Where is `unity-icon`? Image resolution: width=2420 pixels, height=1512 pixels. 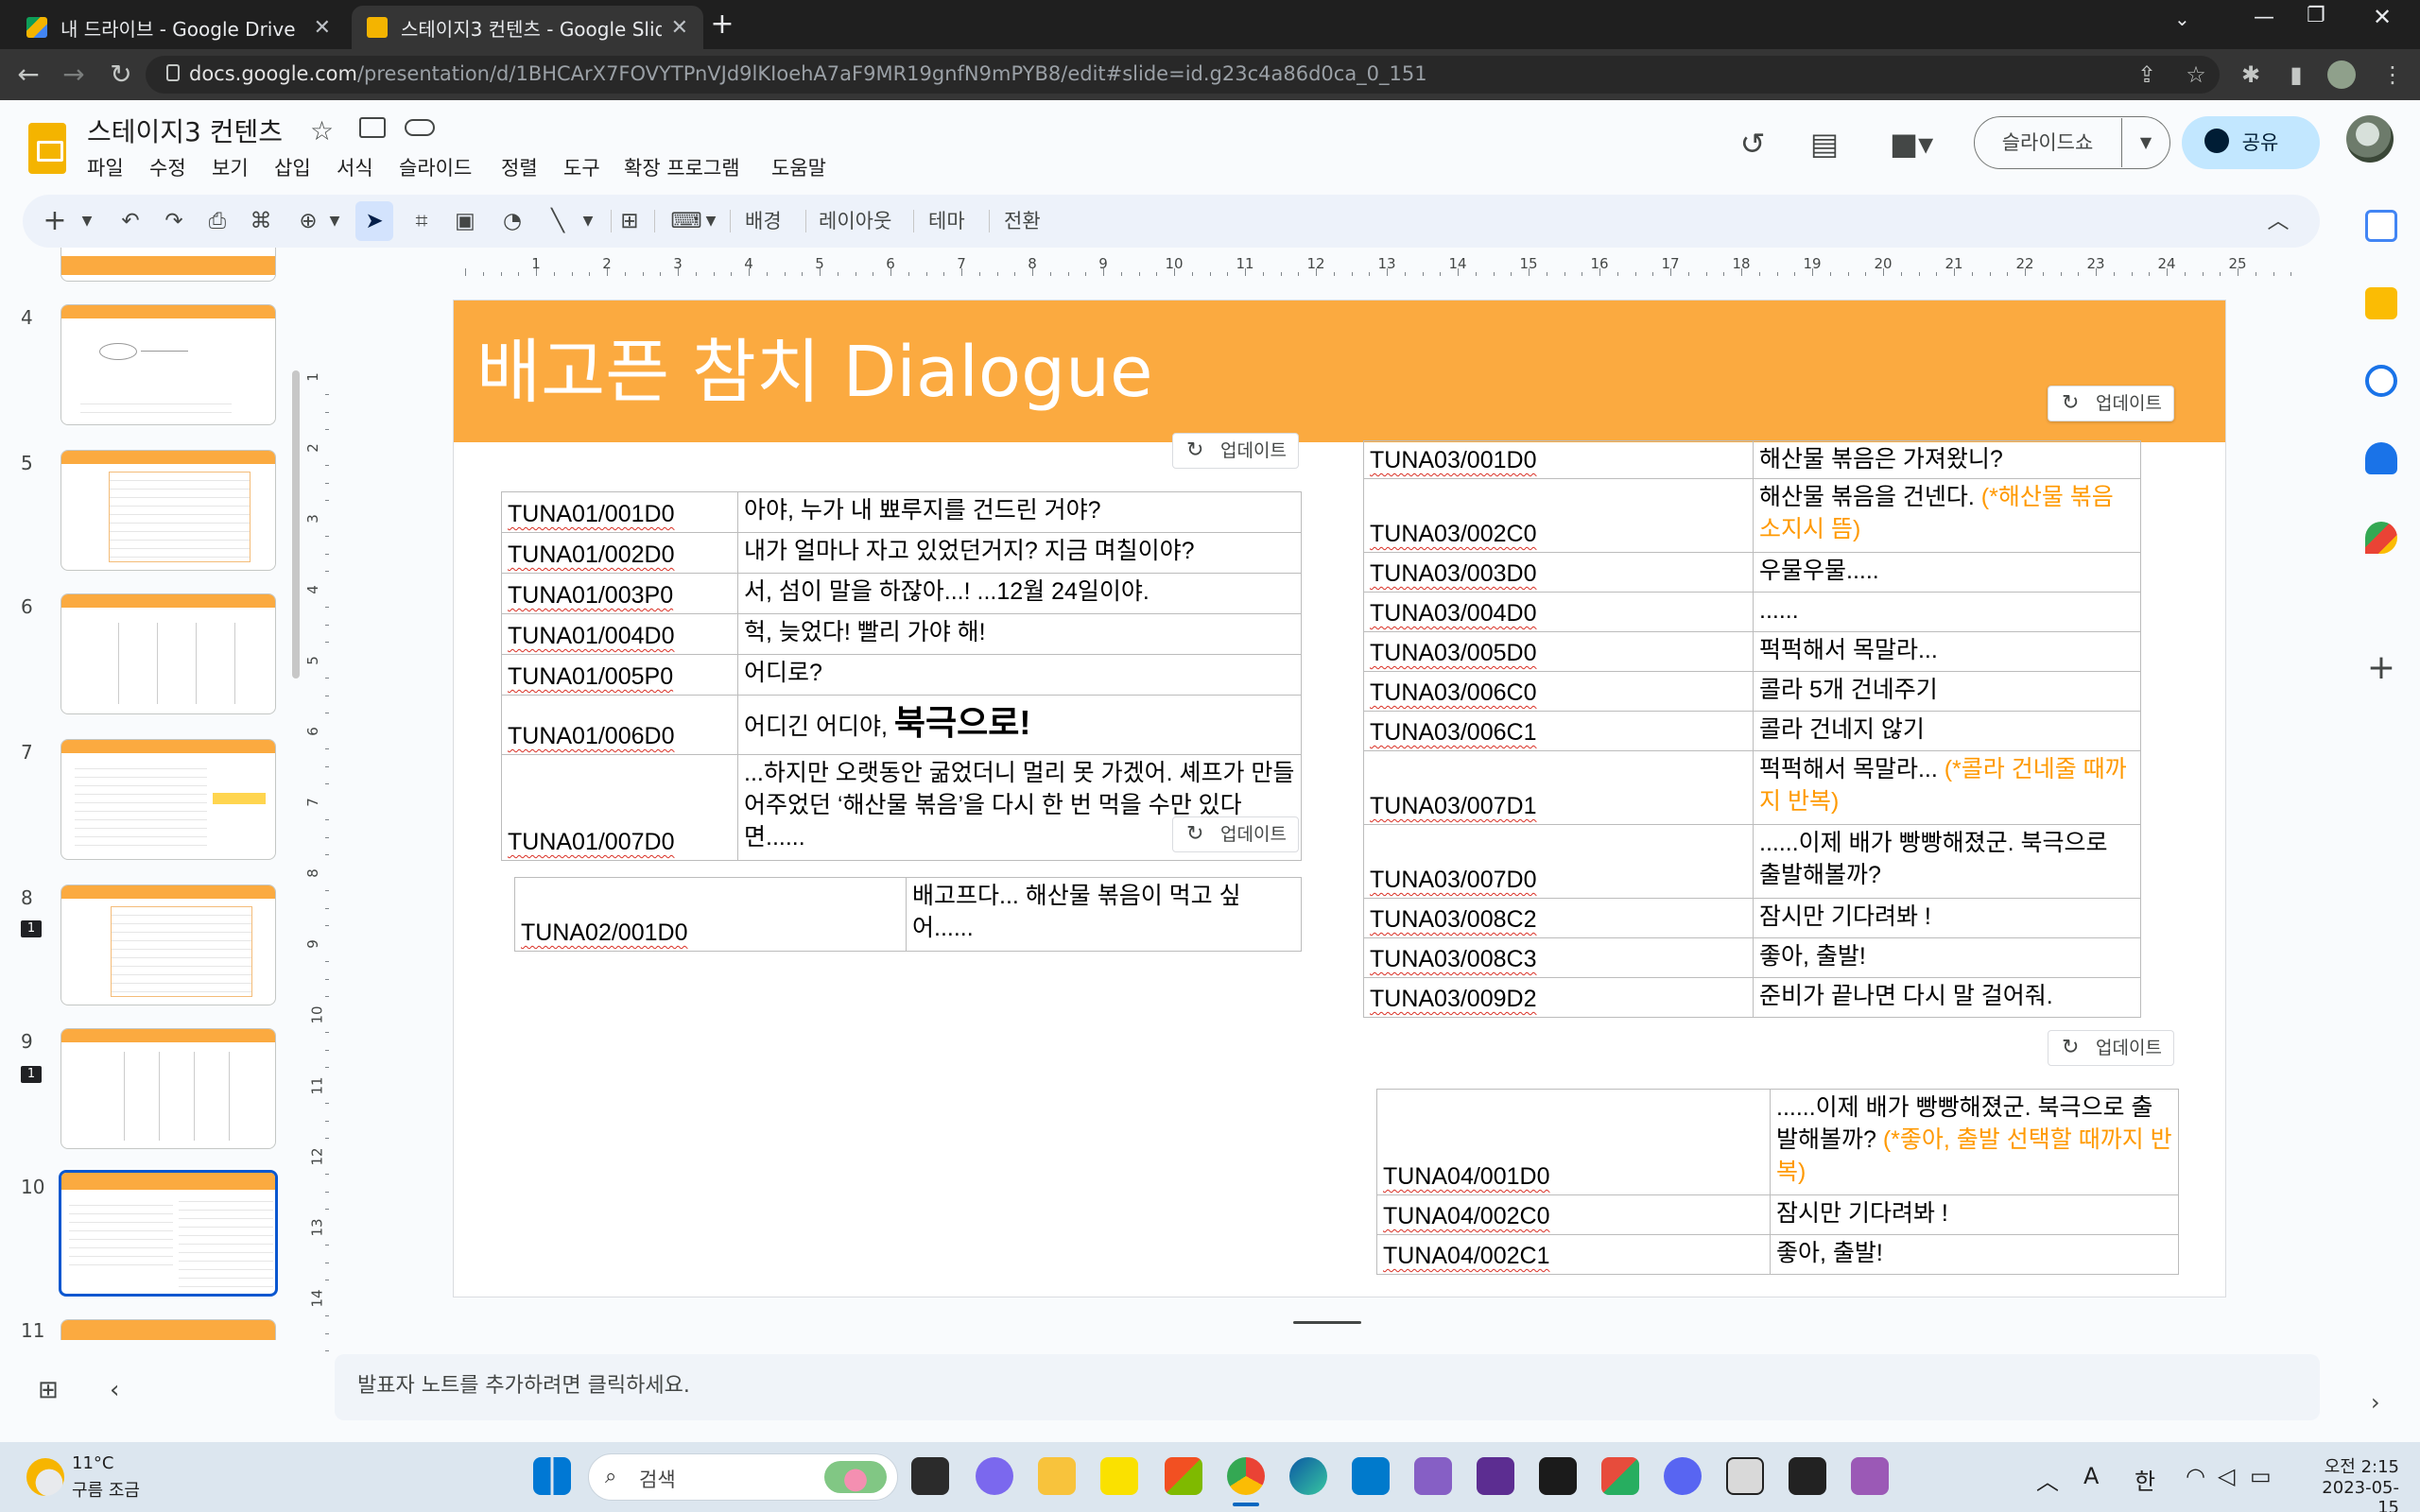
unity-icon is located at coordinates (1808, 1476).